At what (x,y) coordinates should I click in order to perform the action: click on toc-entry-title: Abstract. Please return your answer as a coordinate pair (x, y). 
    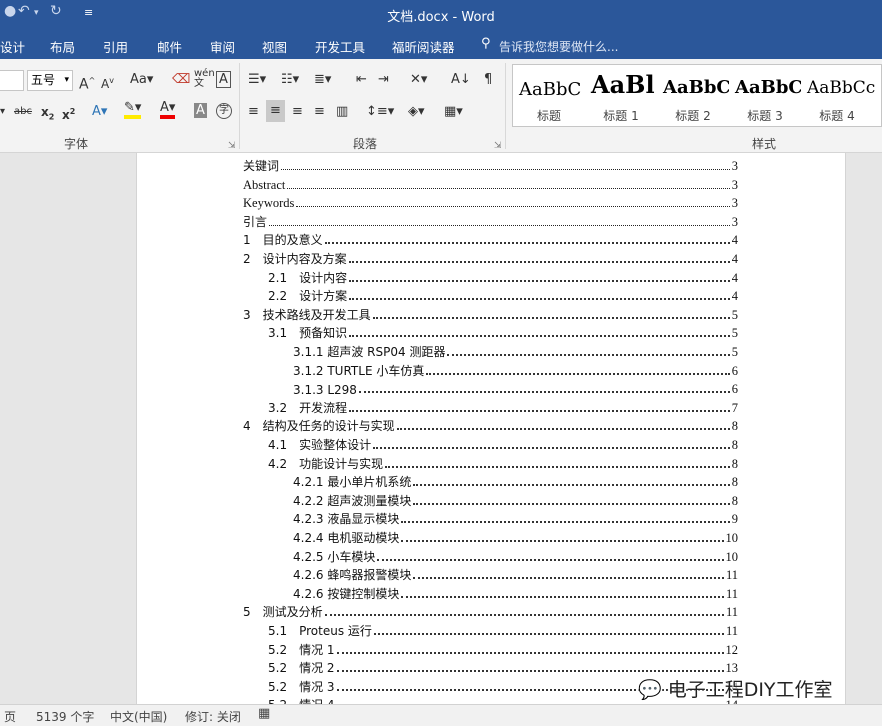
    Looking at the image, I should click on (264, 184).